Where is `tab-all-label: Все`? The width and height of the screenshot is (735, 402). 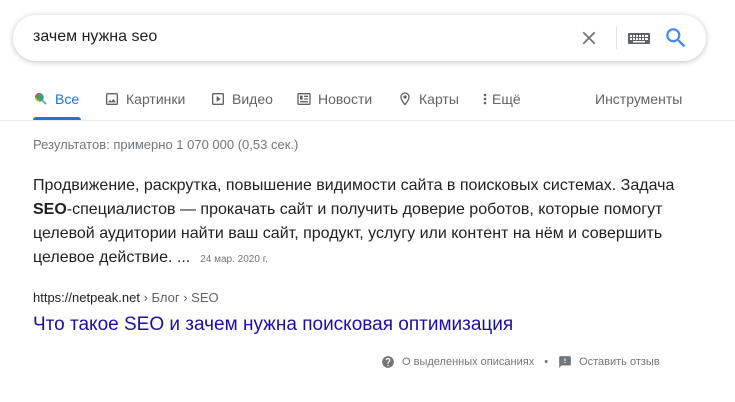 tab-all-label: Все is located at coordinates (67, 99).